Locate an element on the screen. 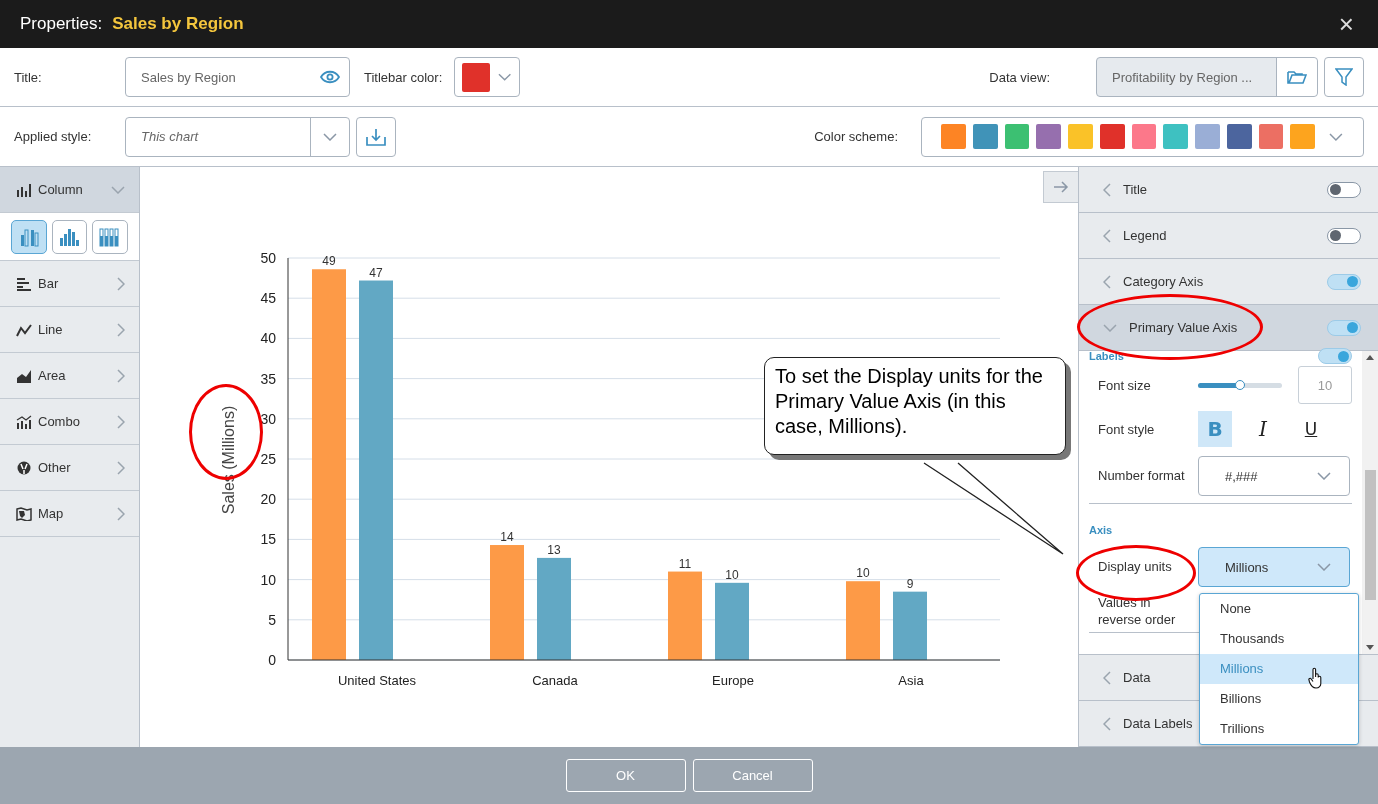 The height and width of the screenshot is (804, 1378). dialog-title-label: Properties: is located at coordinates (61, 24).